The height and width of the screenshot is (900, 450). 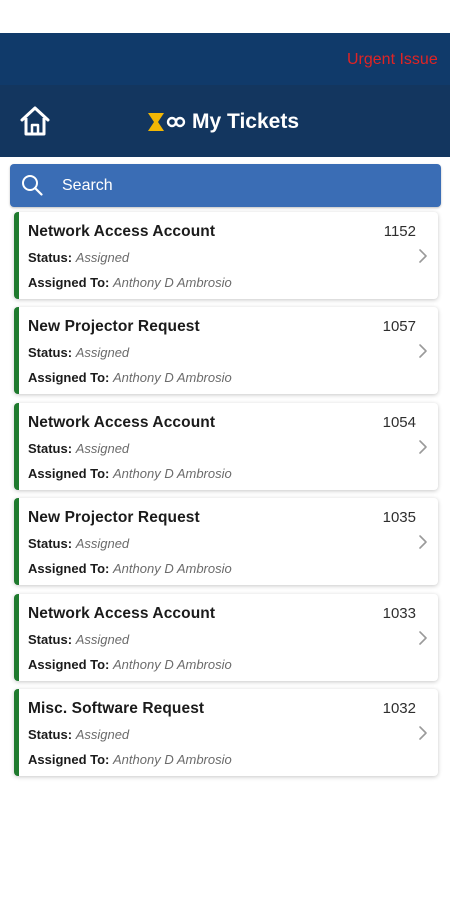 I want to click on page-title: My Tickets, so click(x=245, y=121).